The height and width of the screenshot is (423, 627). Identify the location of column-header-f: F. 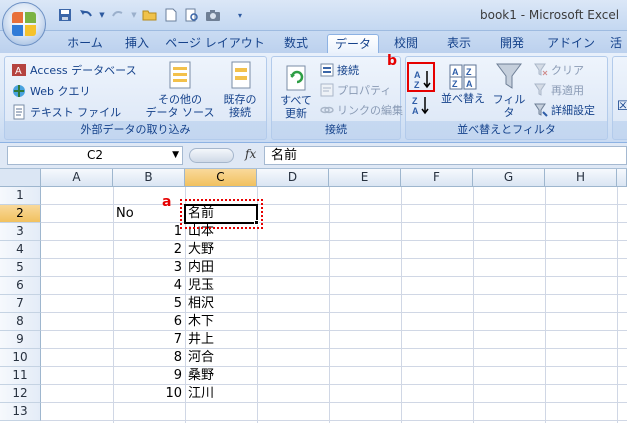
(437, 178).